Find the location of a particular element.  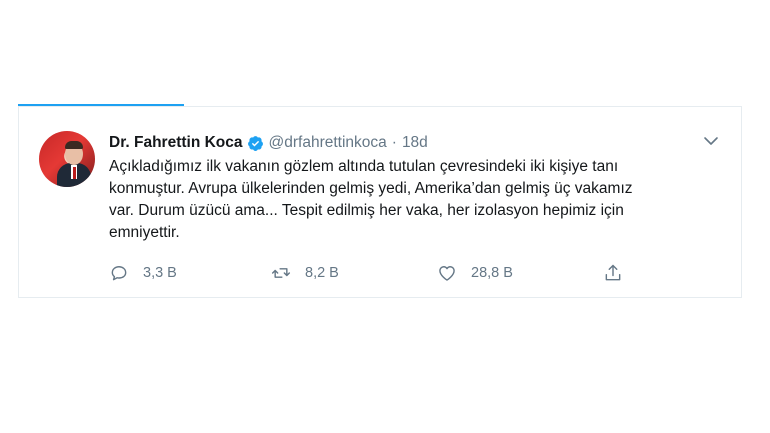

retweet-button: 8,2 B is located at coordinates (305, 273).